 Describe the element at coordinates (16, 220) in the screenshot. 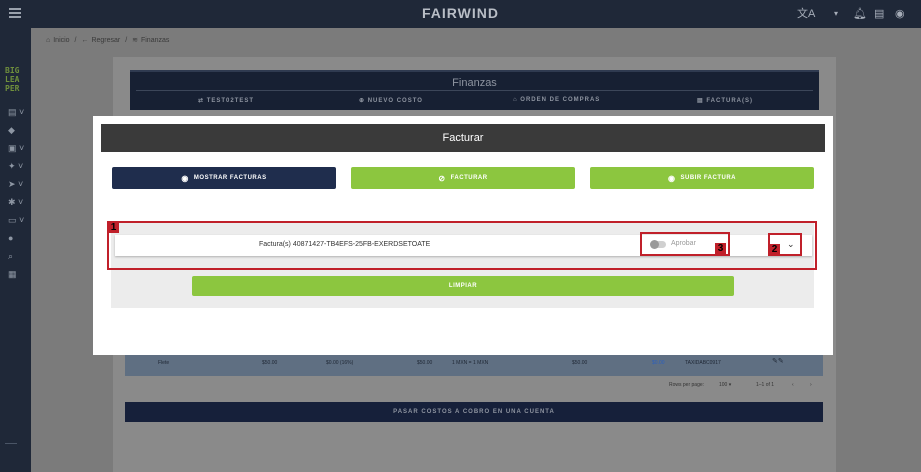

I see `card-icon: ▭ ˅` at that location.